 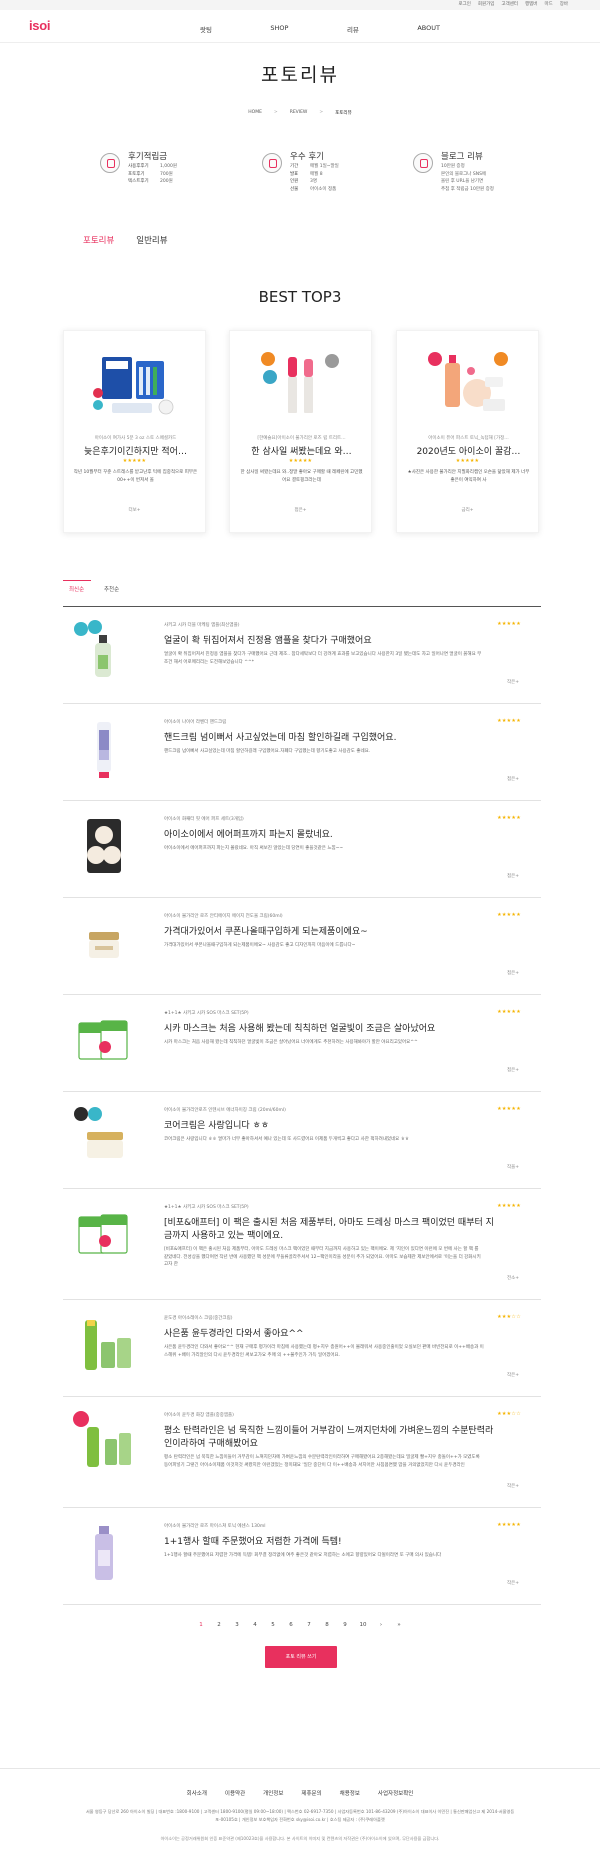 I want to click on page-link: 4, so click(x=255, y=1625).